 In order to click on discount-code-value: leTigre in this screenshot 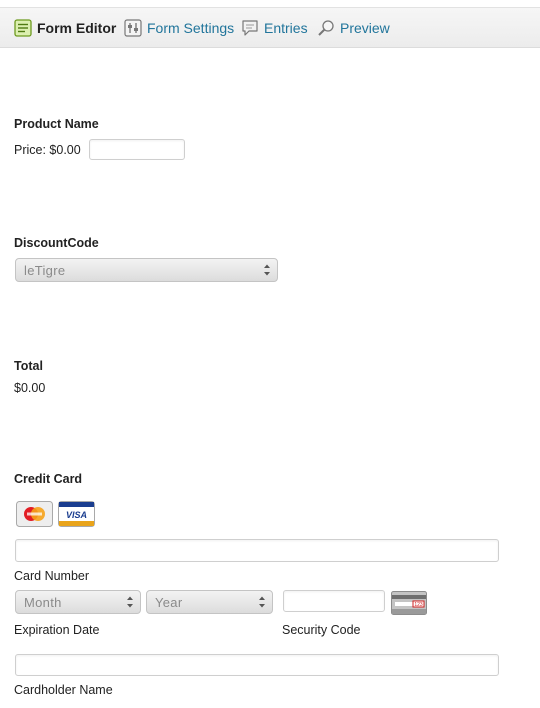, I will do `click(45, 270)`.